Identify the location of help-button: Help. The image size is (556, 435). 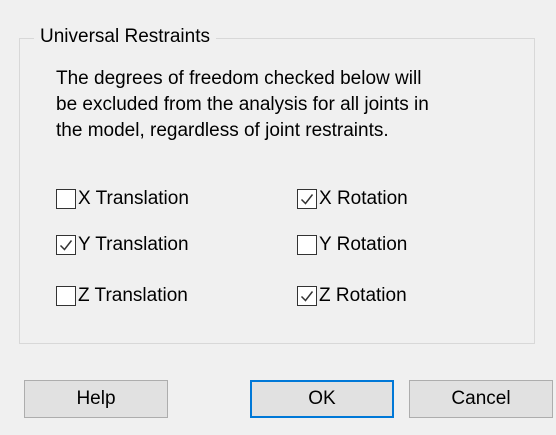
(96, 399).